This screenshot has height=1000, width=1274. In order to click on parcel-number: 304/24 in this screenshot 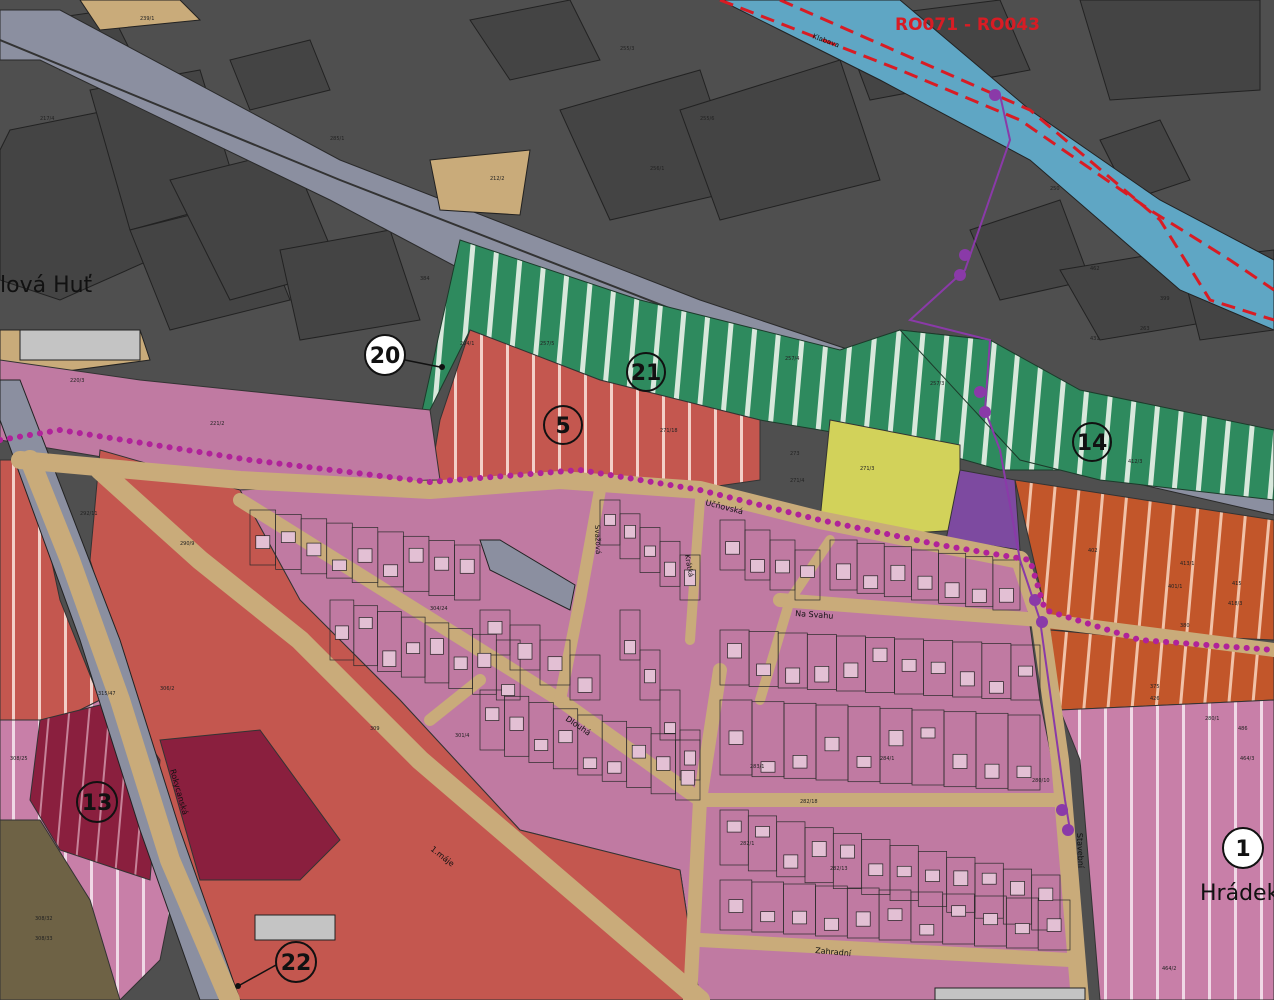, I will do `click(439, 609)`.